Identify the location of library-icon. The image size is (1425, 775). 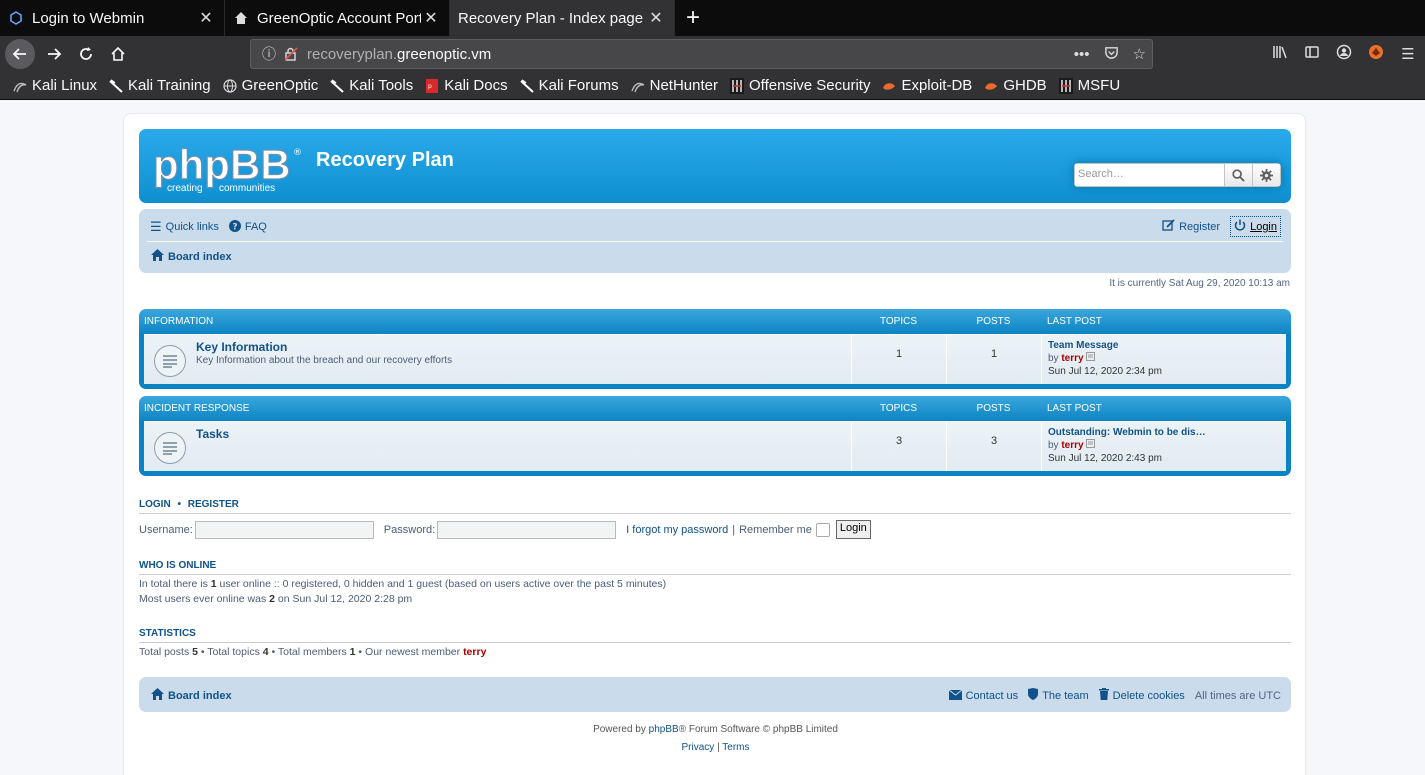
(1280, 54).